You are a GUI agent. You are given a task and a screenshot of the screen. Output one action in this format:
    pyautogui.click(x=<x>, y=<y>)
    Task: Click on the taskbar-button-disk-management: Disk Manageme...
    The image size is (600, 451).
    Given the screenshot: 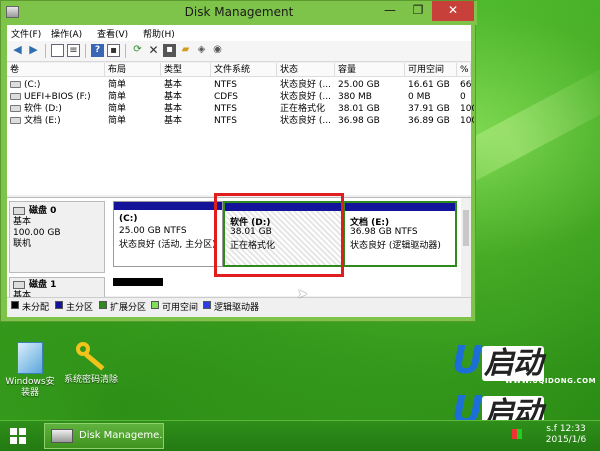 What is the action you would take?
    pyautogui.click(x=104, y=436)
    